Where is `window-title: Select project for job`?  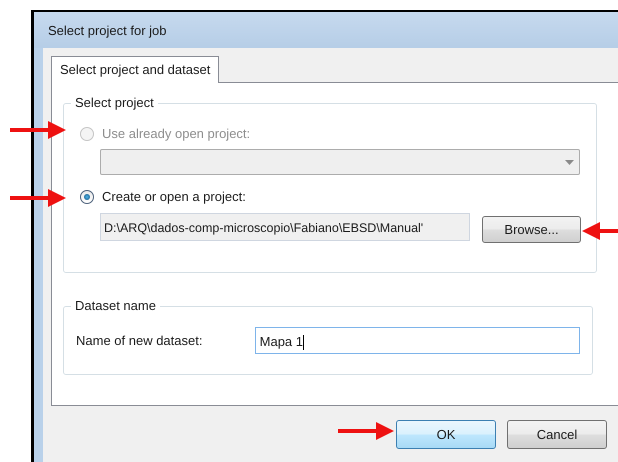
window-title: Select project for job is located at coordinates (107, 30).